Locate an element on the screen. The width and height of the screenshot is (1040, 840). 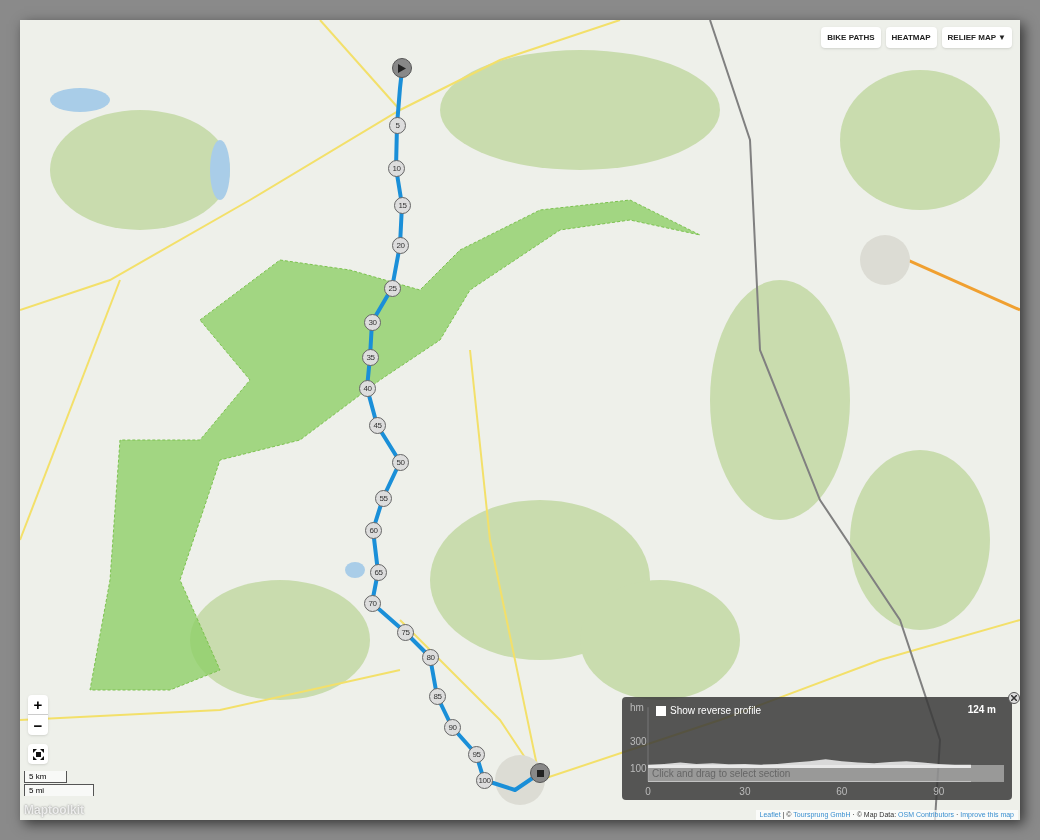
x-axis-label: 60 is located at coordinates (842, 791).